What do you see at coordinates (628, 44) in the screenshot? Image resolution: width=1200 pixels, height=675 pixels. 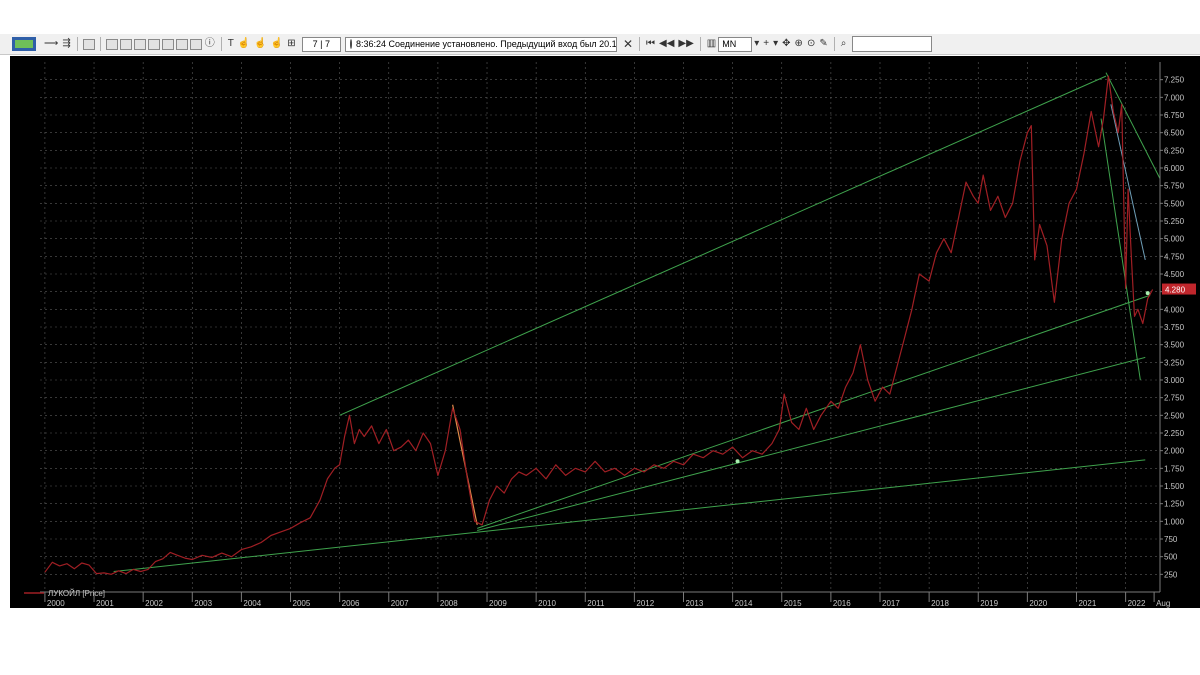 I see `close-icon: ✕` at bounding box center [628, 44].